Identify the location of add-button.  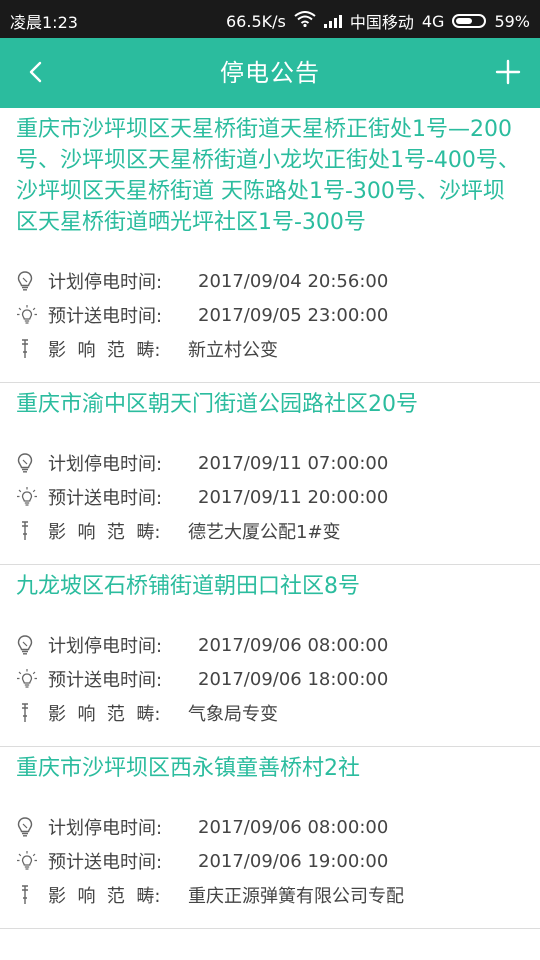
(508, 72).